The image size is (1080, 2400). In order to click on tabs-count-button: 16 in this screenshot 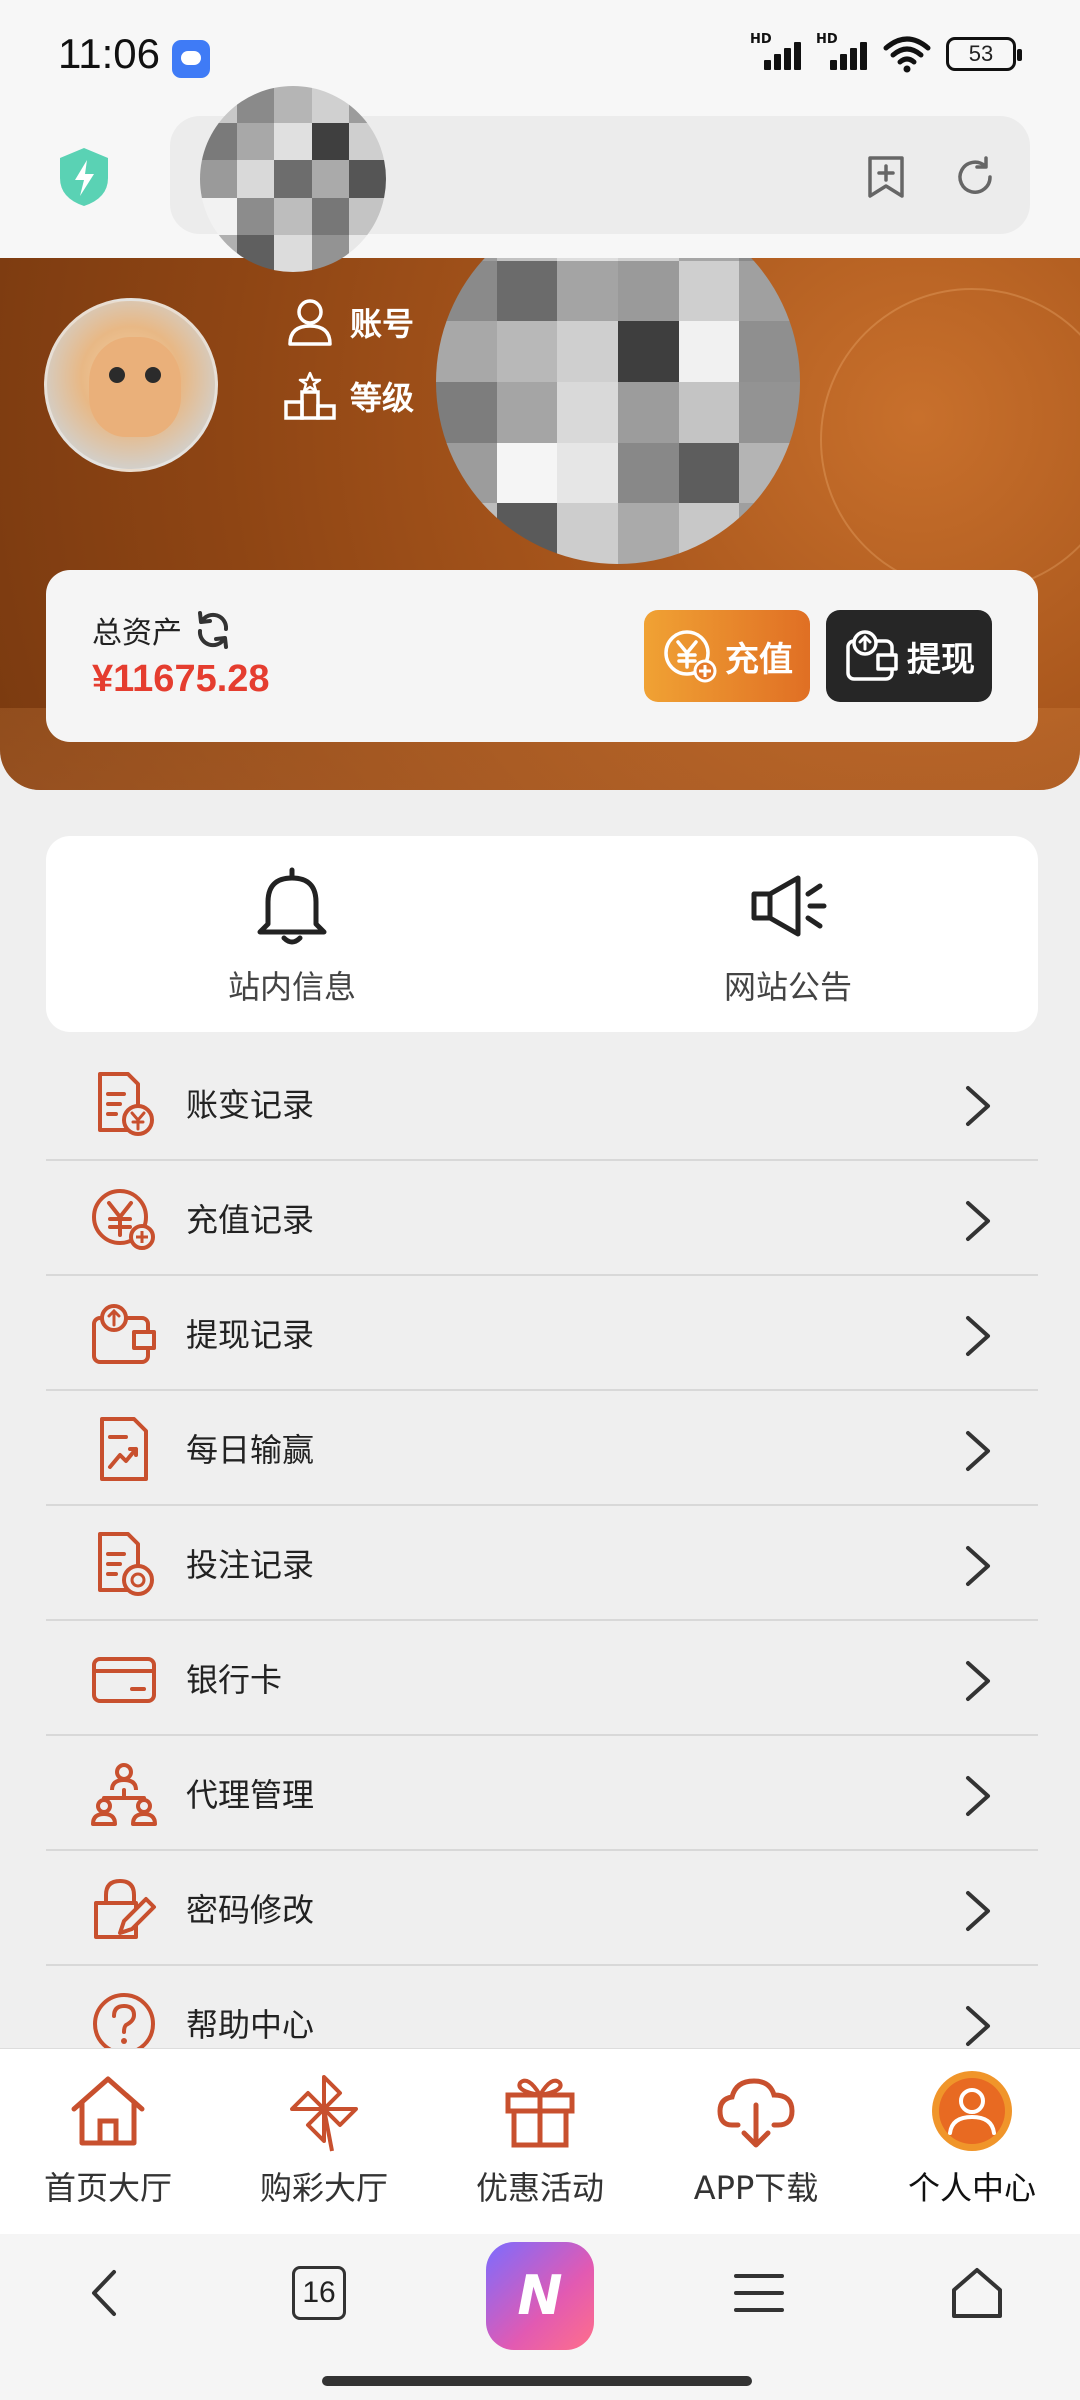, I will do `click(319, 2293)`.